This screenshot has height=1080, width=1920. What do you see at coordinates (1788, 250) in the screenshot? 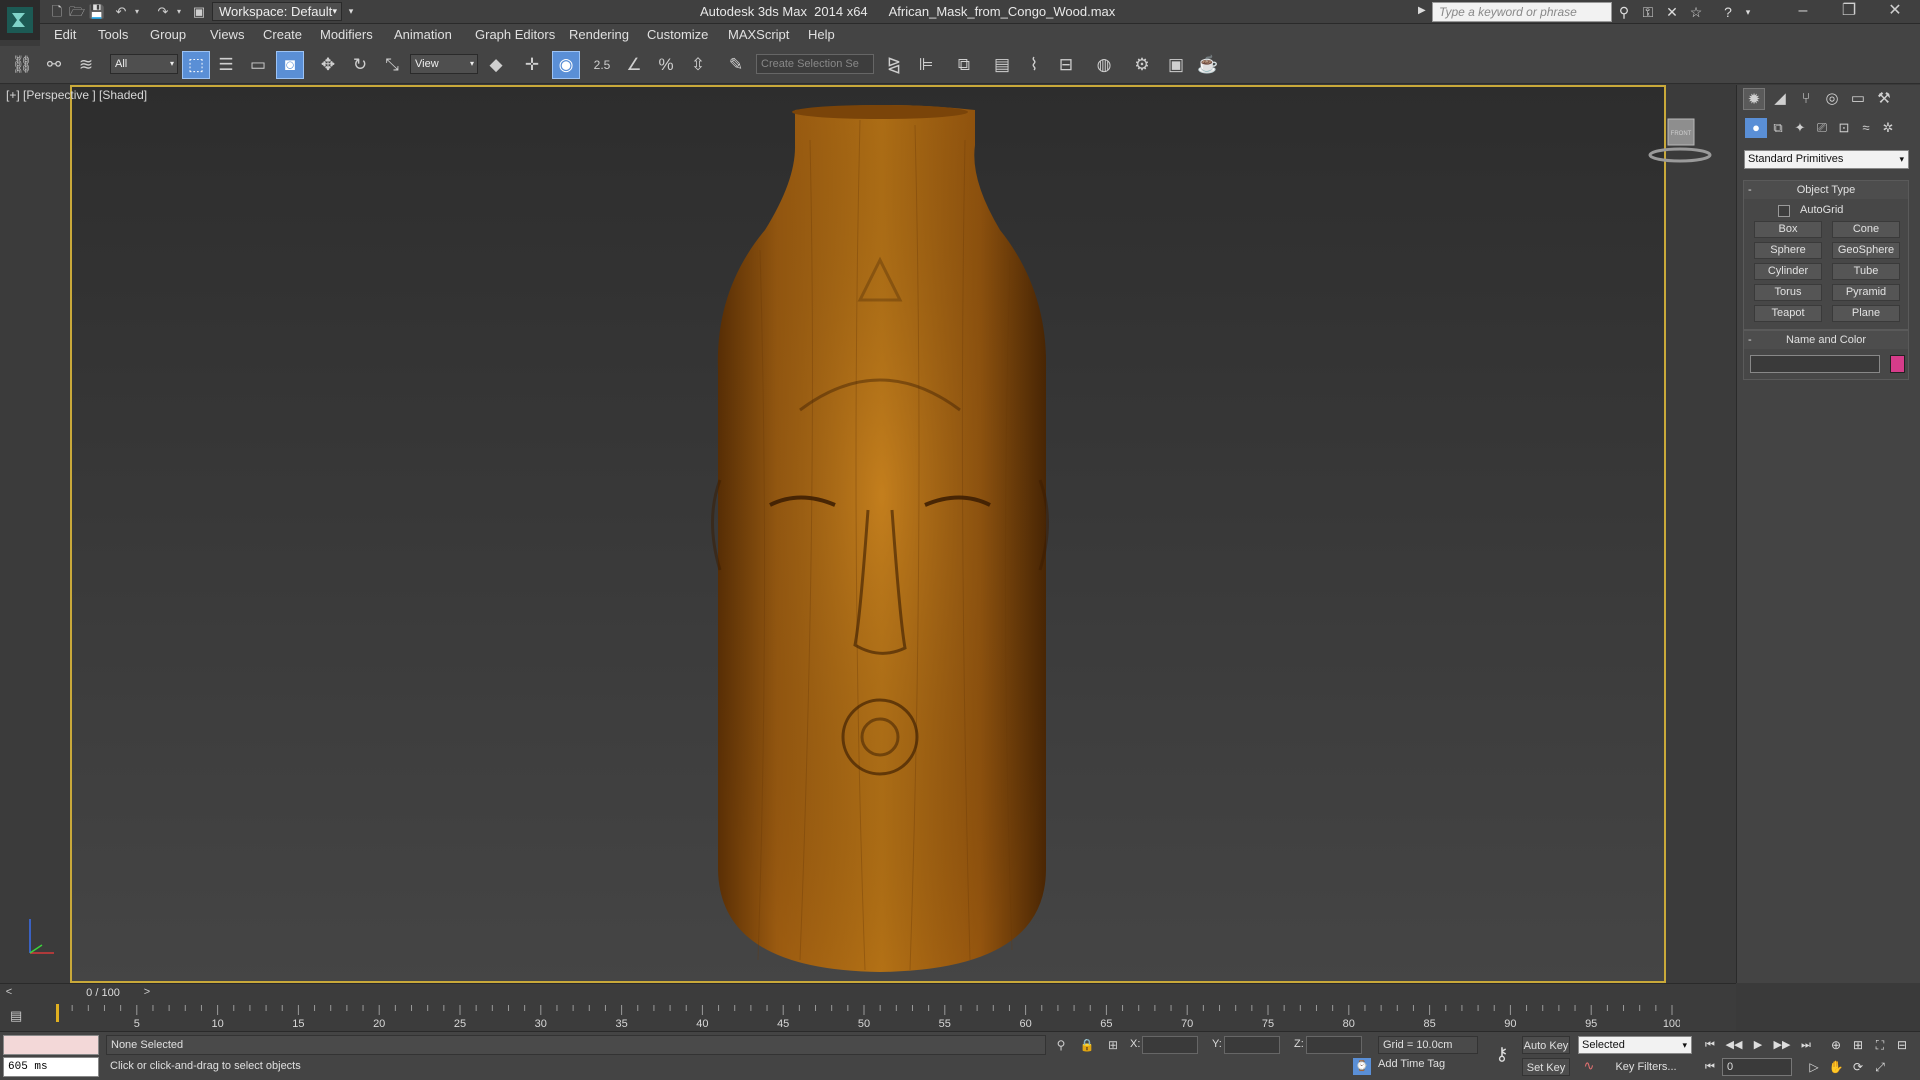
I see `sphere-button: Sphere` at bounding box center [1788, 250].